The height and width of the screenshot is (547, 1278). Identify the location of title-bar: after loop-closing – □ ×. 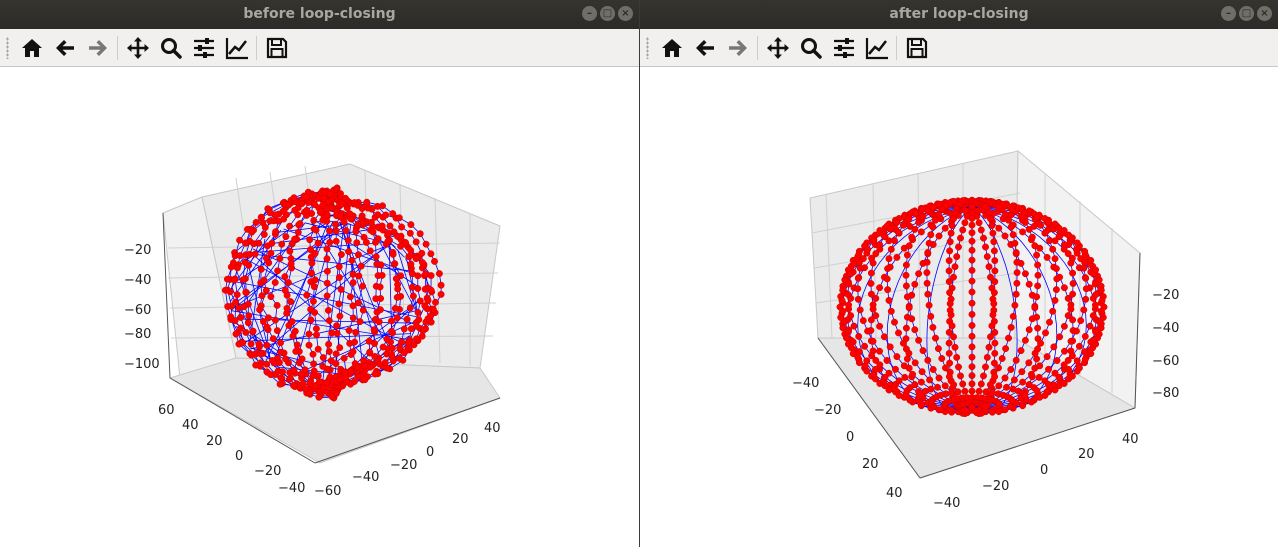
(959, 14).